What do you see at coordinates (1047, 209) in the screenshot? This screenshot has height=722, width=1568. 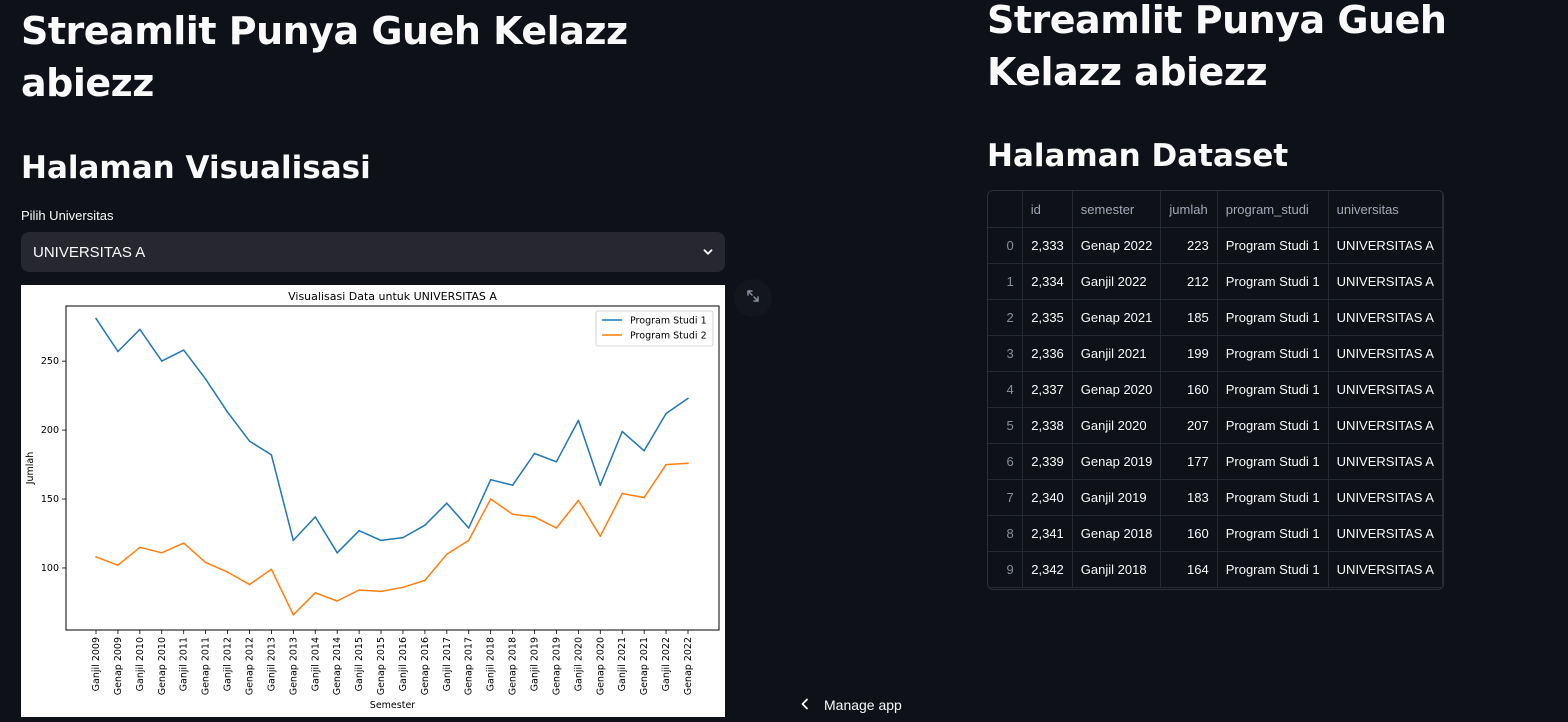 I see `column-header: id` at bounding box center [1047, 209].